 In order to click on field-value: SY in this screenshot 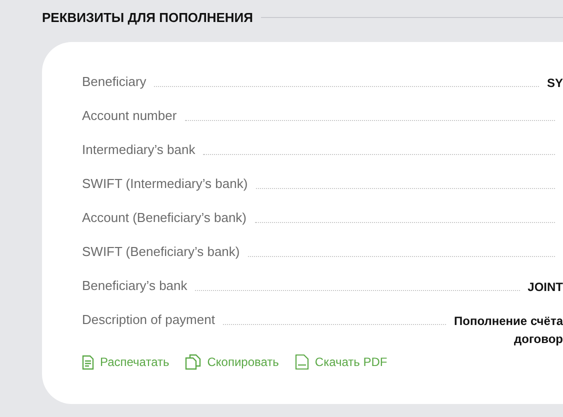, I will do `click(554, 83)`.